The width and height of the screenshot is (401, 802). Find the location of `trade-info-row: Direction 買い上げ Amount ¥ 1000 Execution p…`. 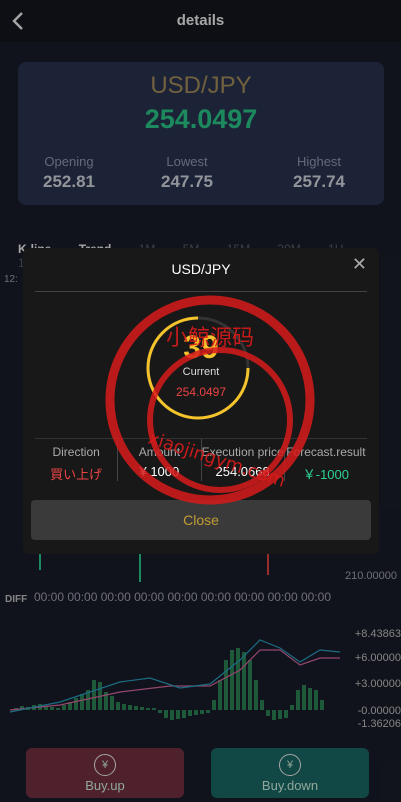

trade-info-row: Direction 買い上げ Amount ¥ 1000 Execution p… is located at coordinates (201, 460).